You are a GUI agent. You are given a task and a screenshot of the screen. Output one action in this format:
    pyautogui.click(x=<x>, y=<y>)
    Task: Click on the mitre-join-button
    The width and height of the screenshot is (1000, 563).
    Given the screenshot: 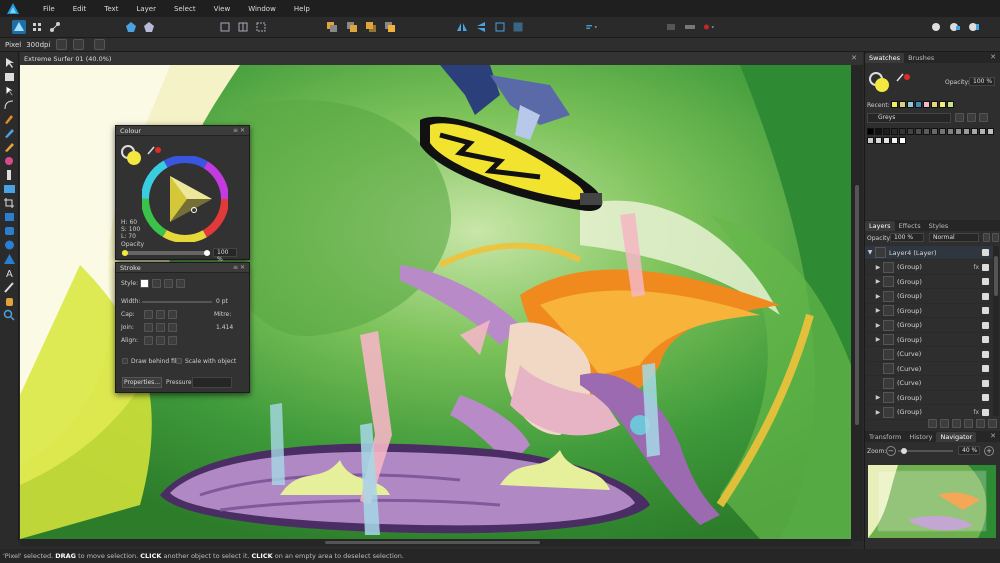 What is the action you would take?
    pyautogui.click(x=148, y=327)
    